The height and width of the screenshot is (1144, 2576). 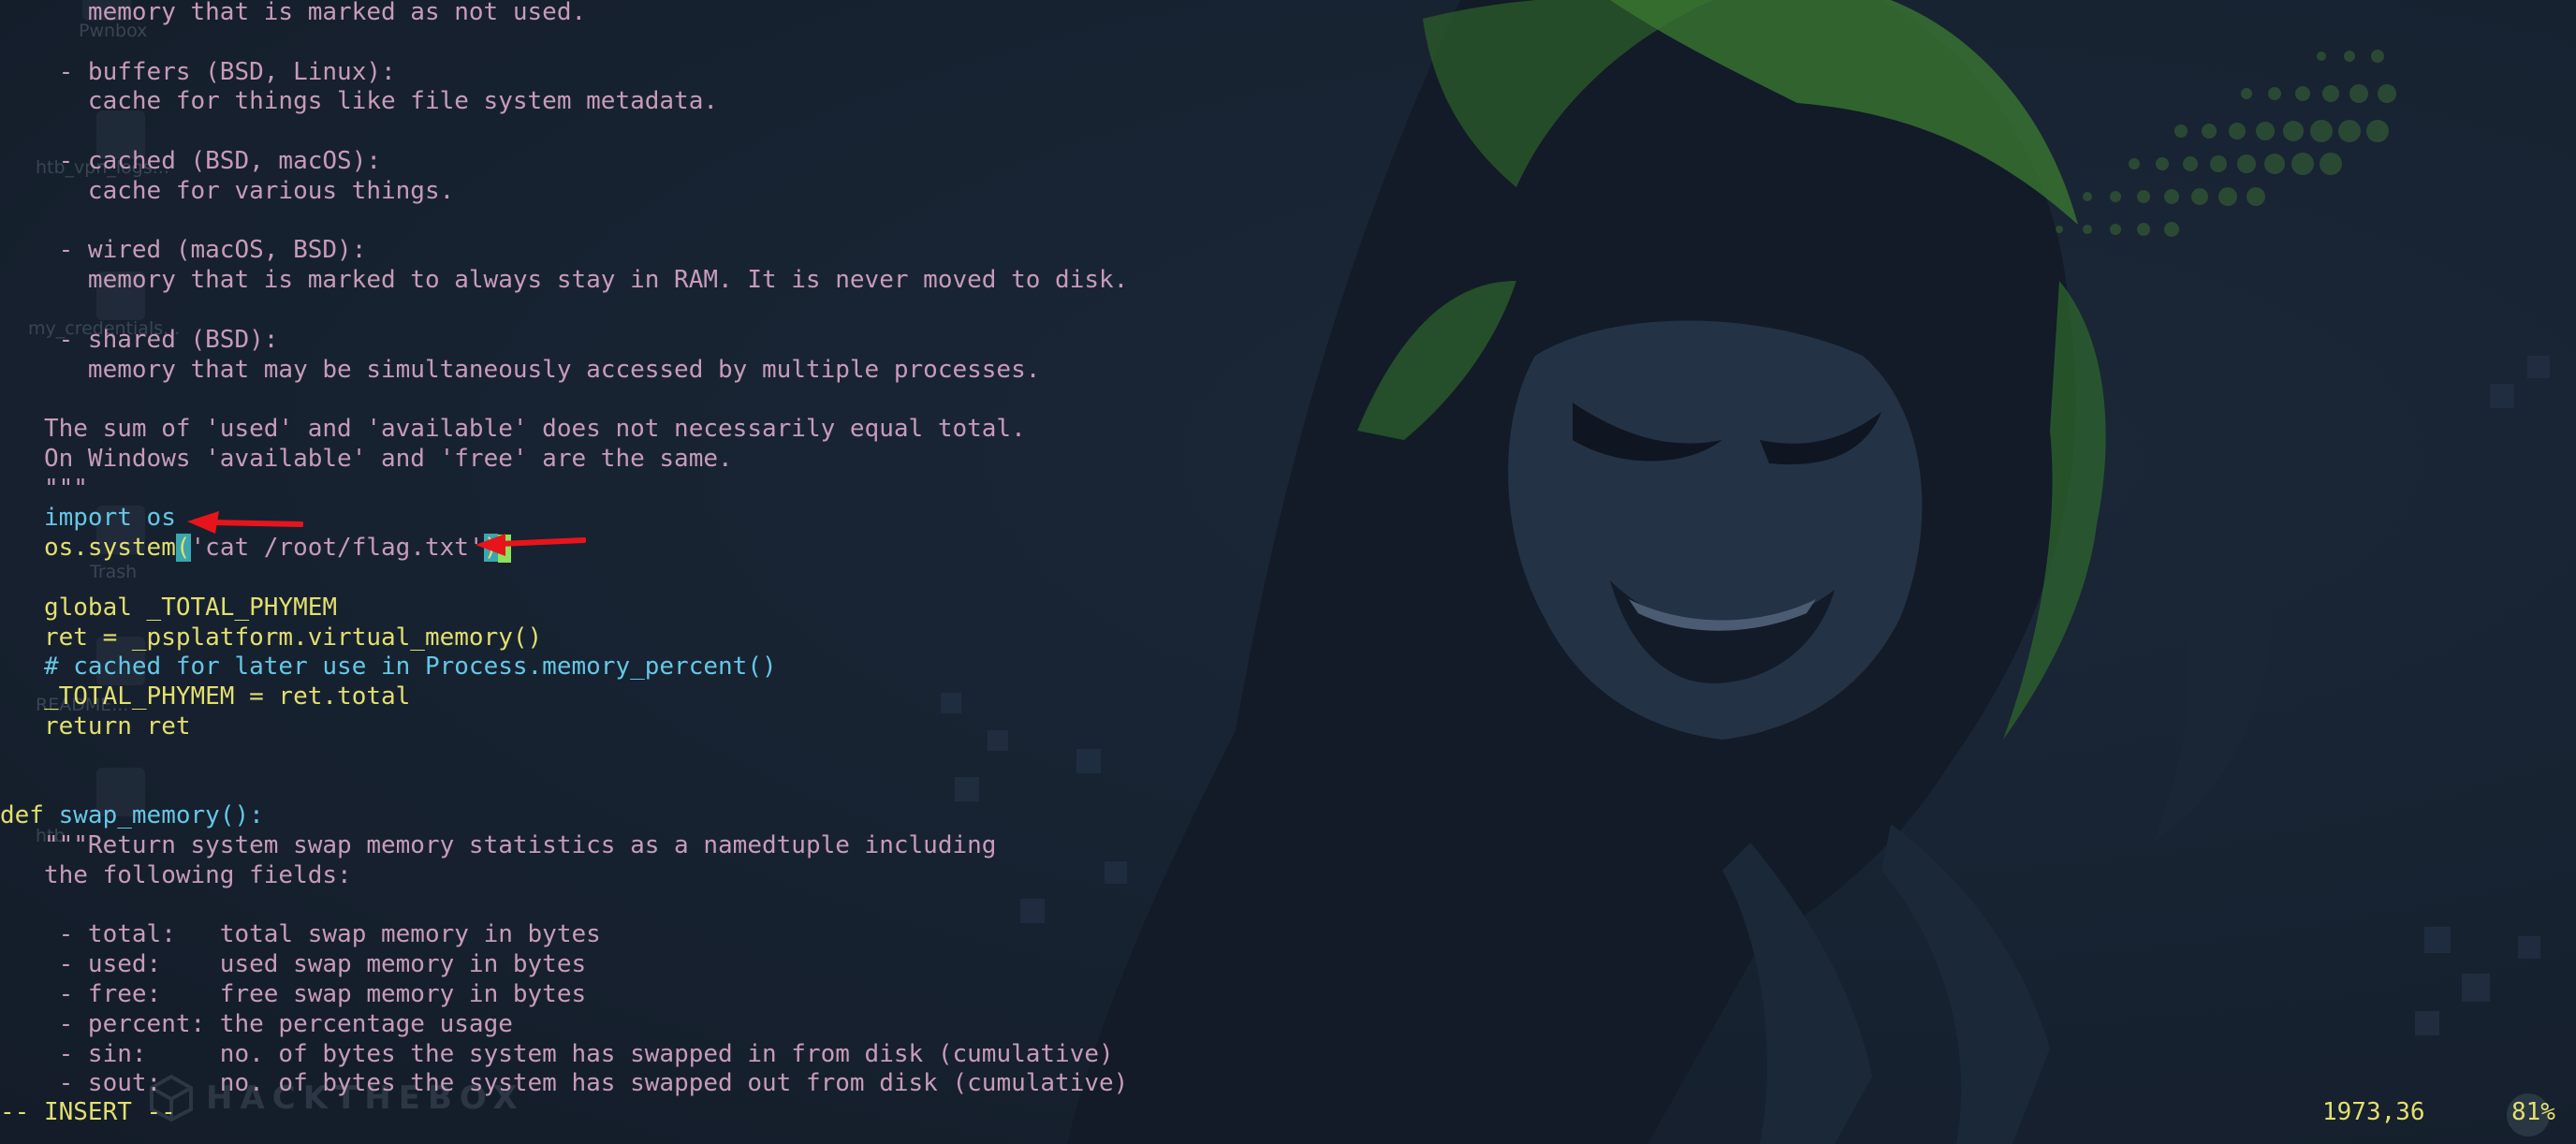 What do you see at coordinates (271, 190) in the screenshot?
I see `docstring-text: cache for various things.` at bounding box center [271, 190].